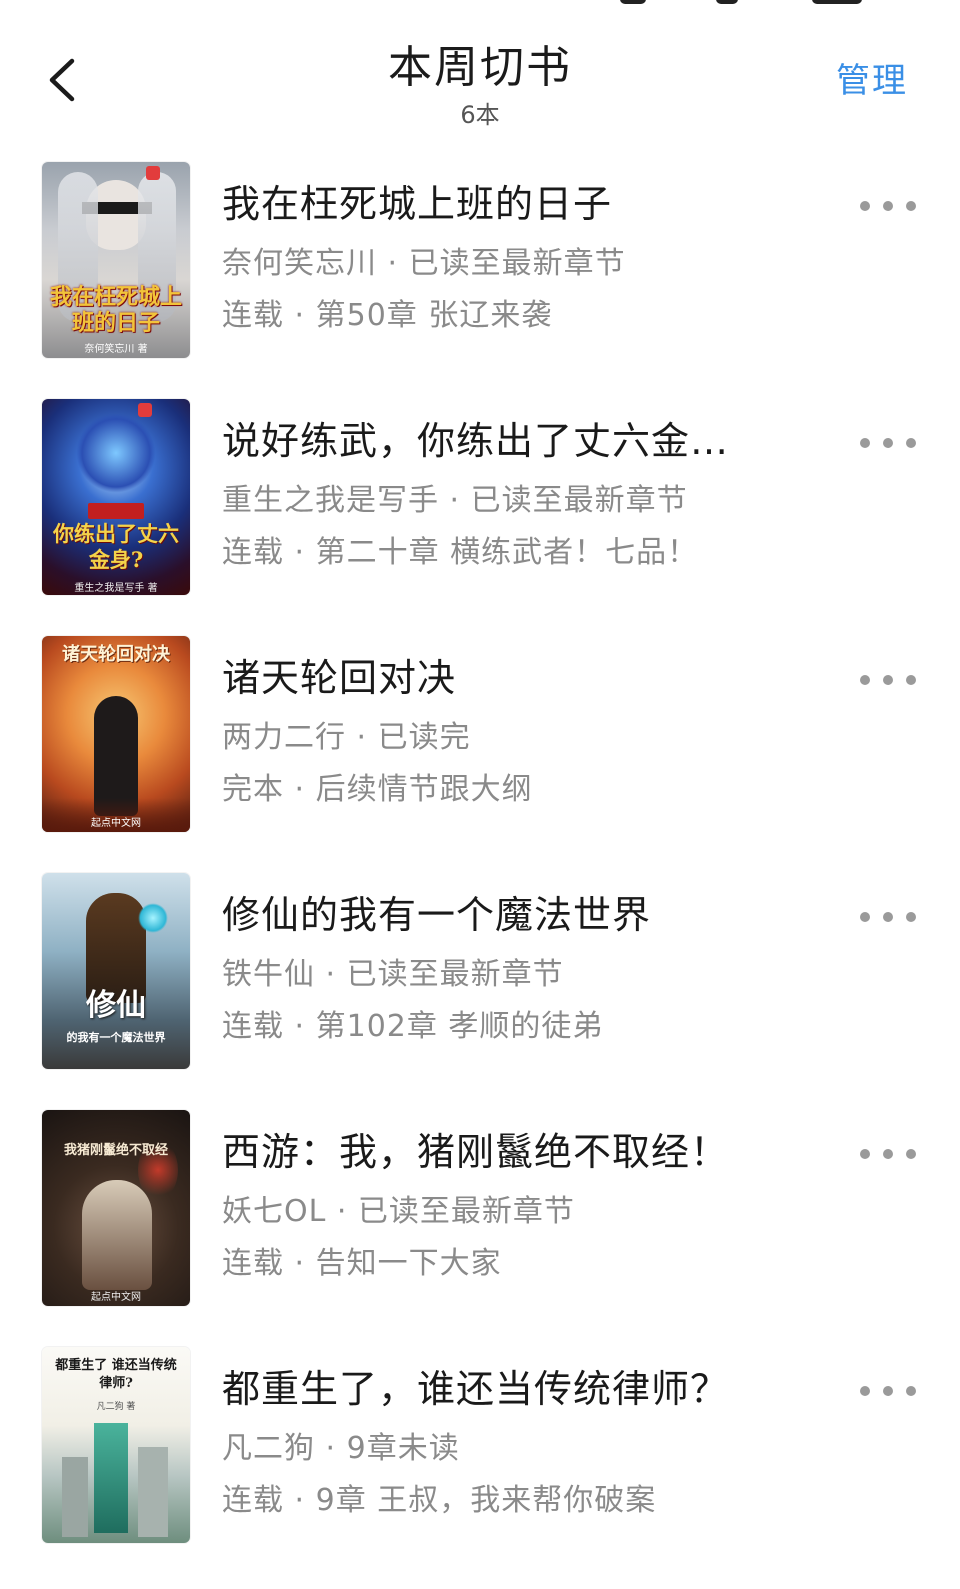 Image resolution: width=960 pixels, height=1589 pixels. I want to click on book-status: 连载 · 第102章 孝顺的徒弟, so click(413, 1026).